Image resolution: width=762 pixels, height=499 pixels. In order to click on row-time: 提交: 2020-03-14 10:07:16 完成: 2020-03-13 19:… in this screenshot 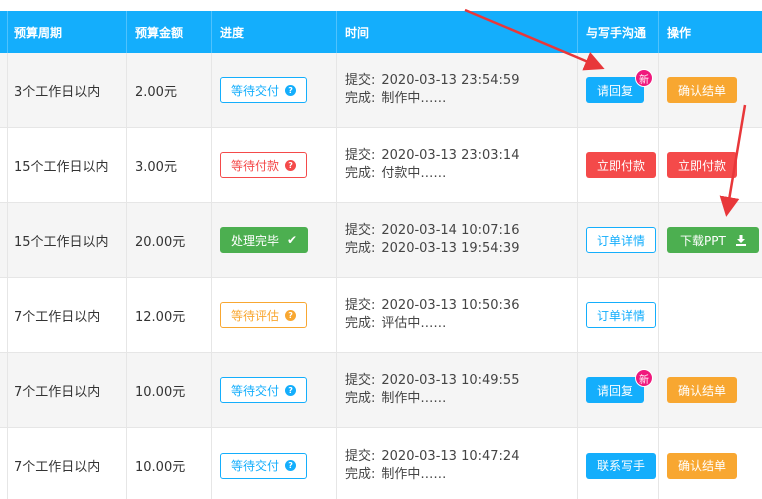, I will do `click(457, 240)`.